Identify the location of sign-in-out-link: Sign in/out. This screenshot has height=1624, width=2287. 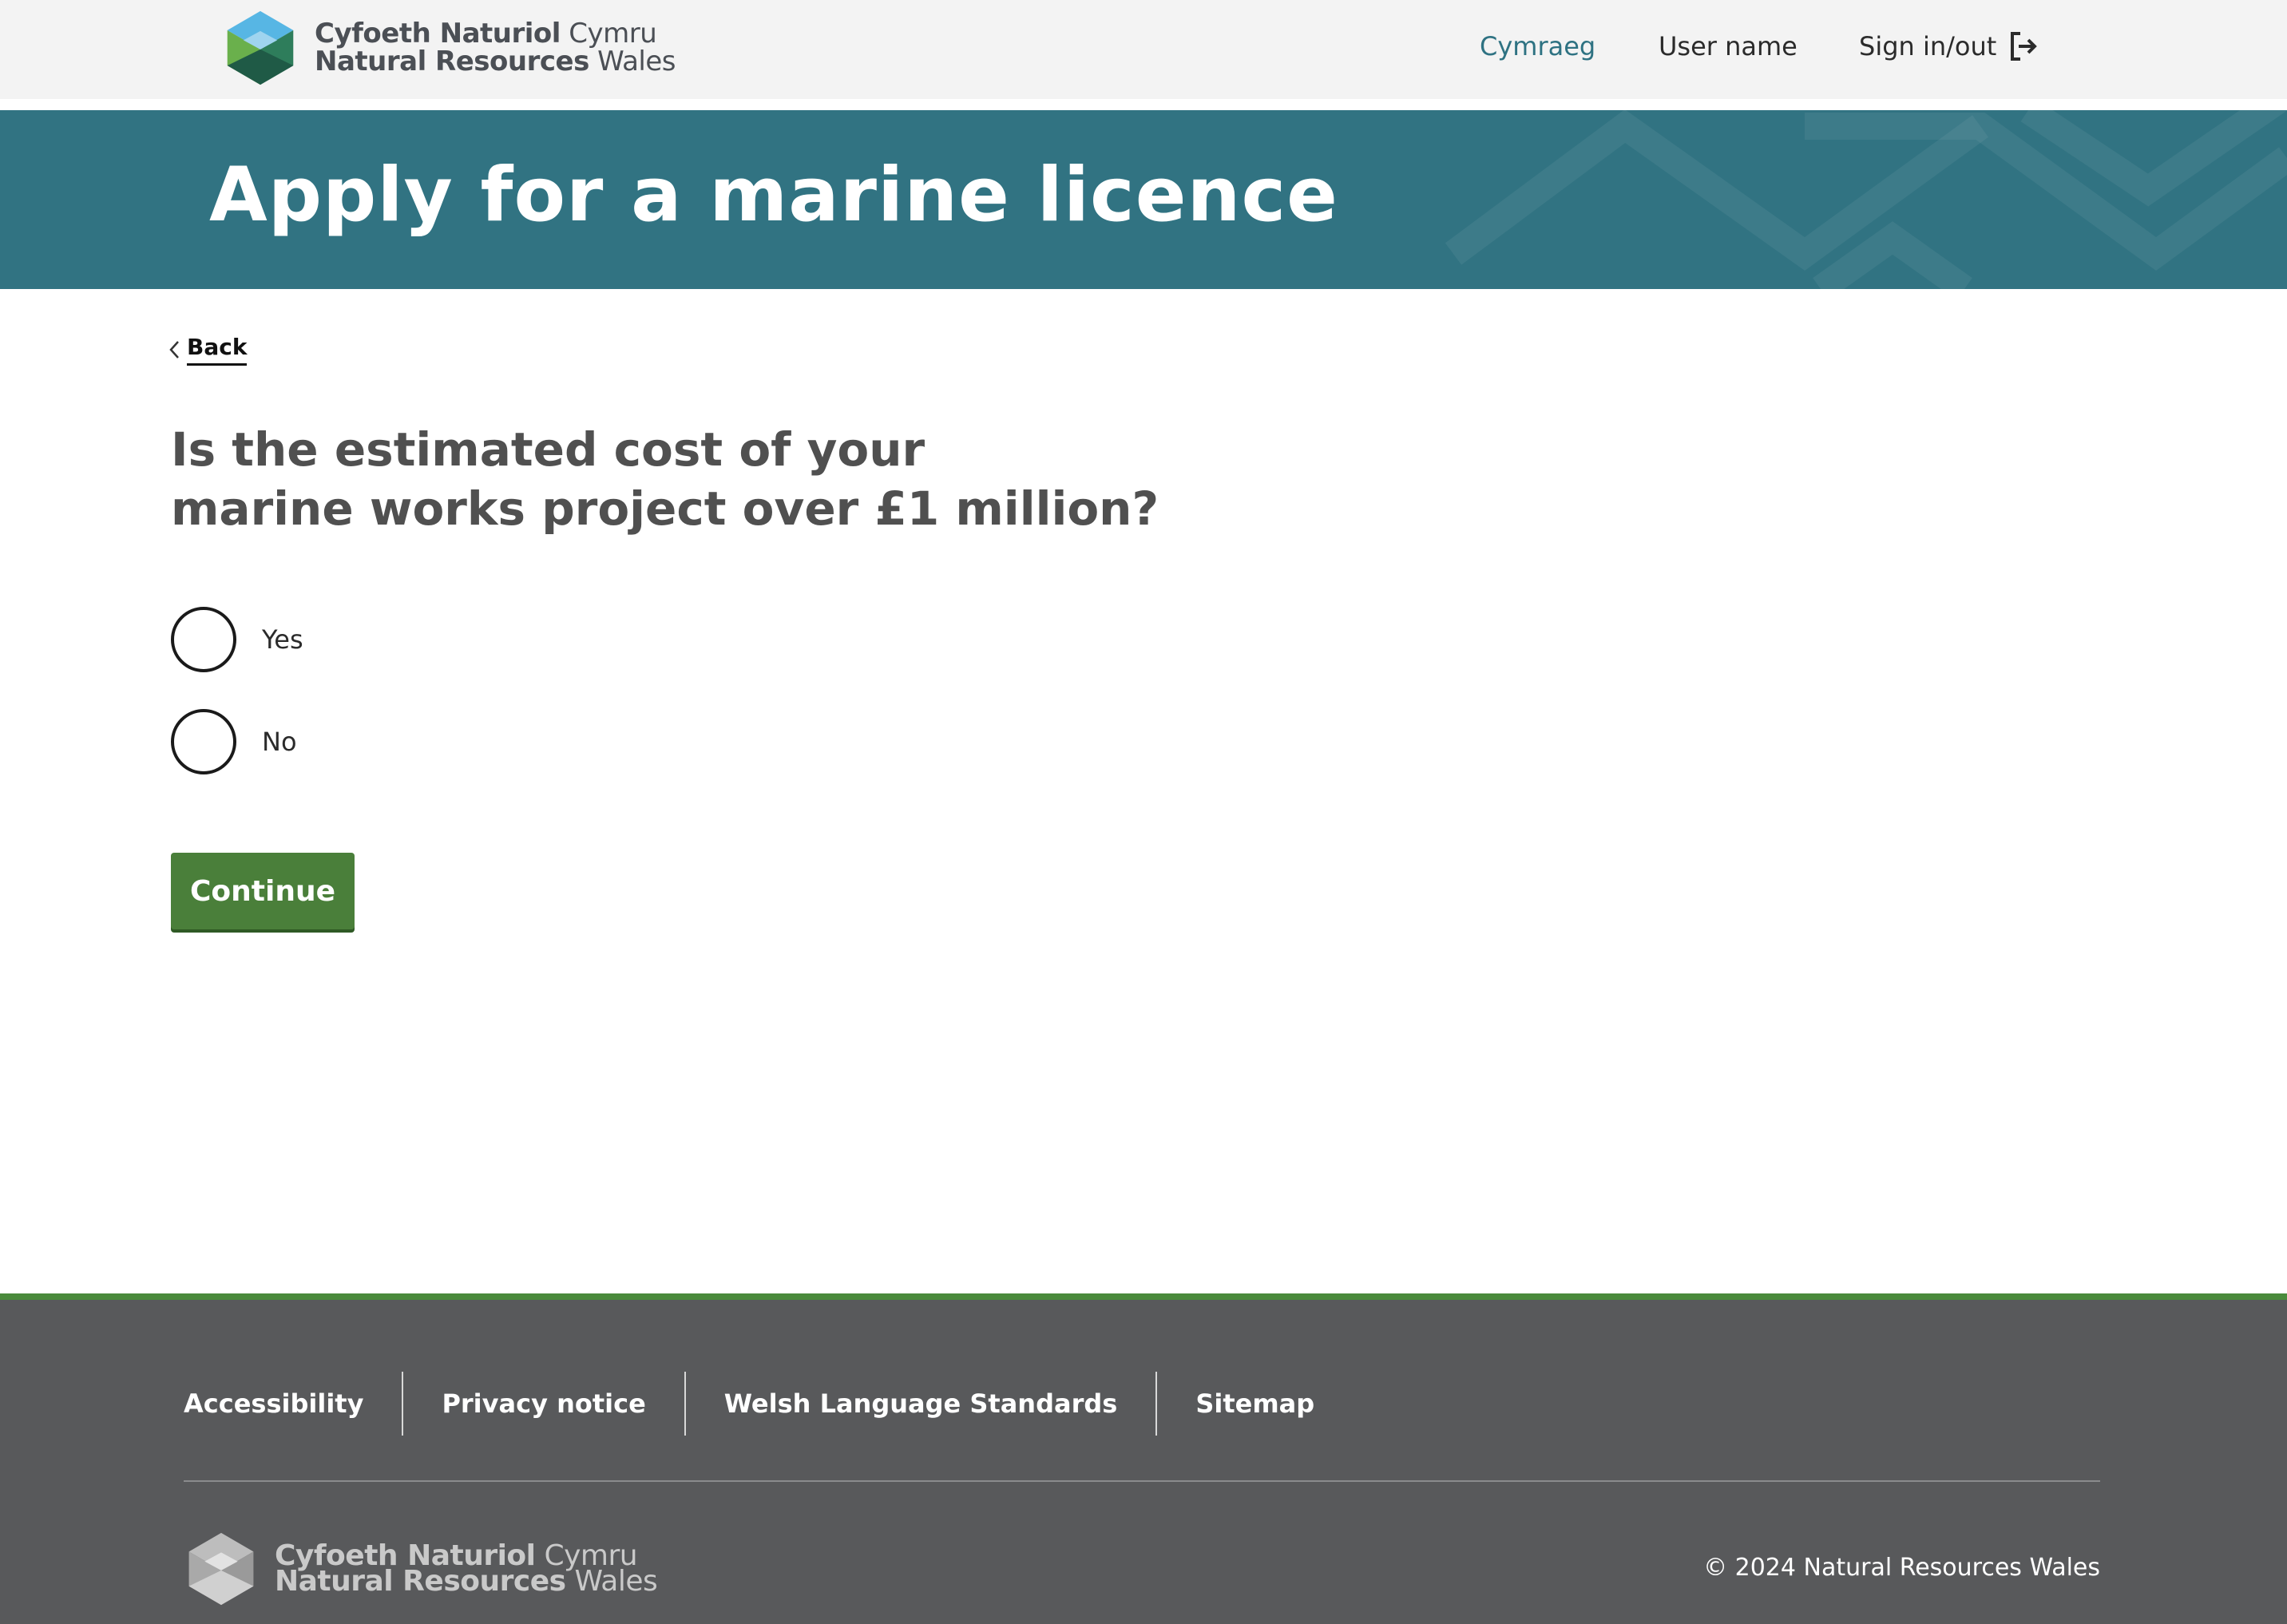
(1949, 46).